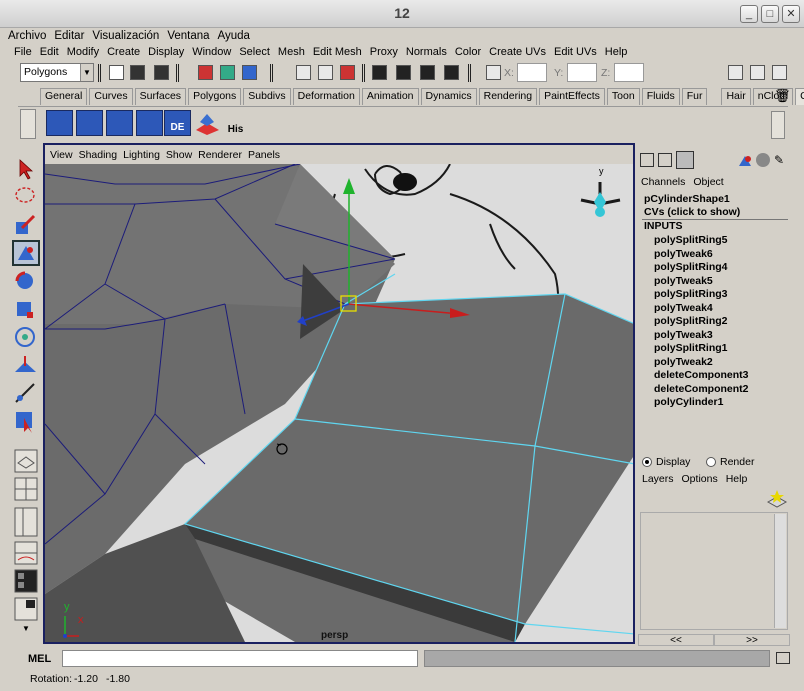 This screenshot has height=691, width=804. What do you see at coordinates (26, 253) in the screenshot?
I see `move-tool-icon` at bounding box center [26, 253].